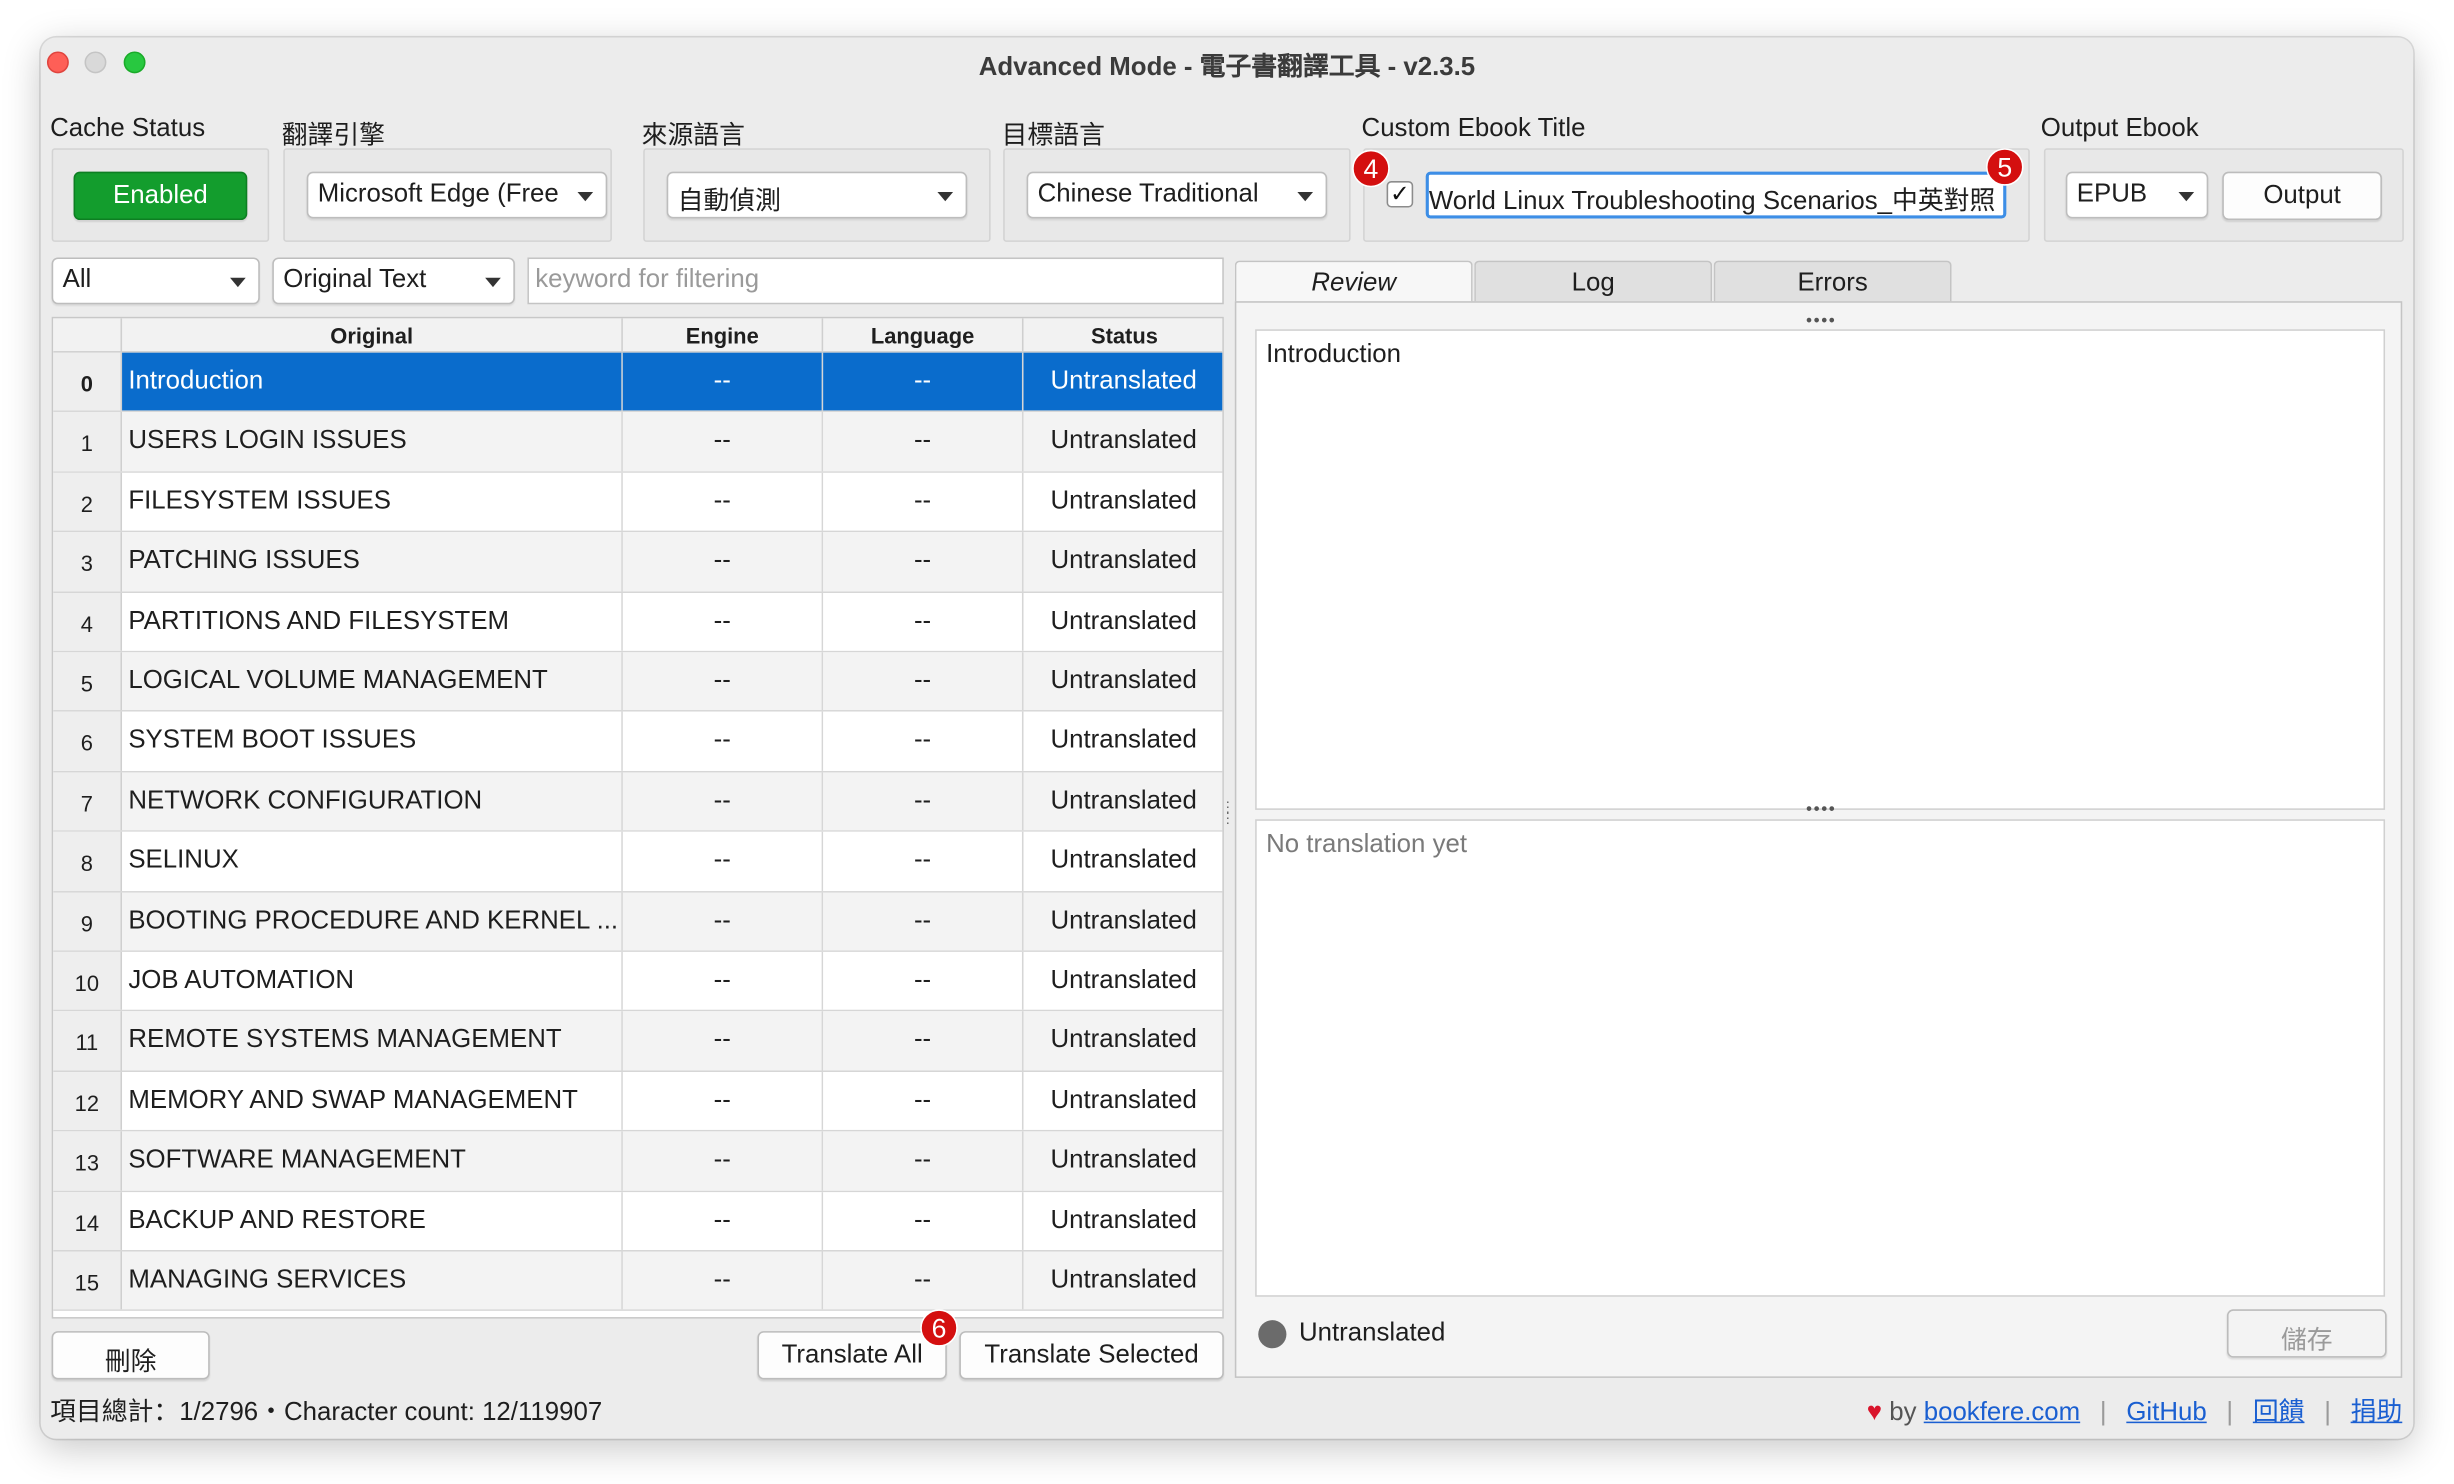  Describe the element at coordinates (923, 335) in the screenshot. I see `language-column-header: Language` at that location.